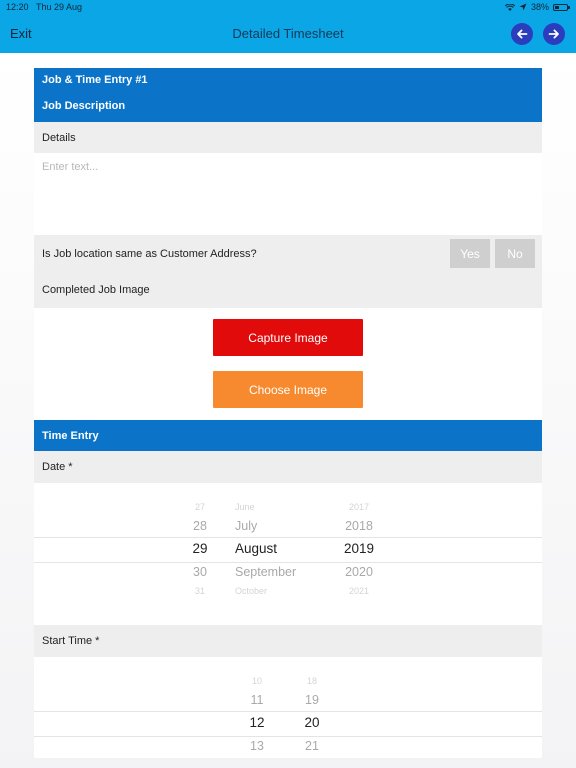  I want to click on hour-option-selected: 12, so click(257, 722).